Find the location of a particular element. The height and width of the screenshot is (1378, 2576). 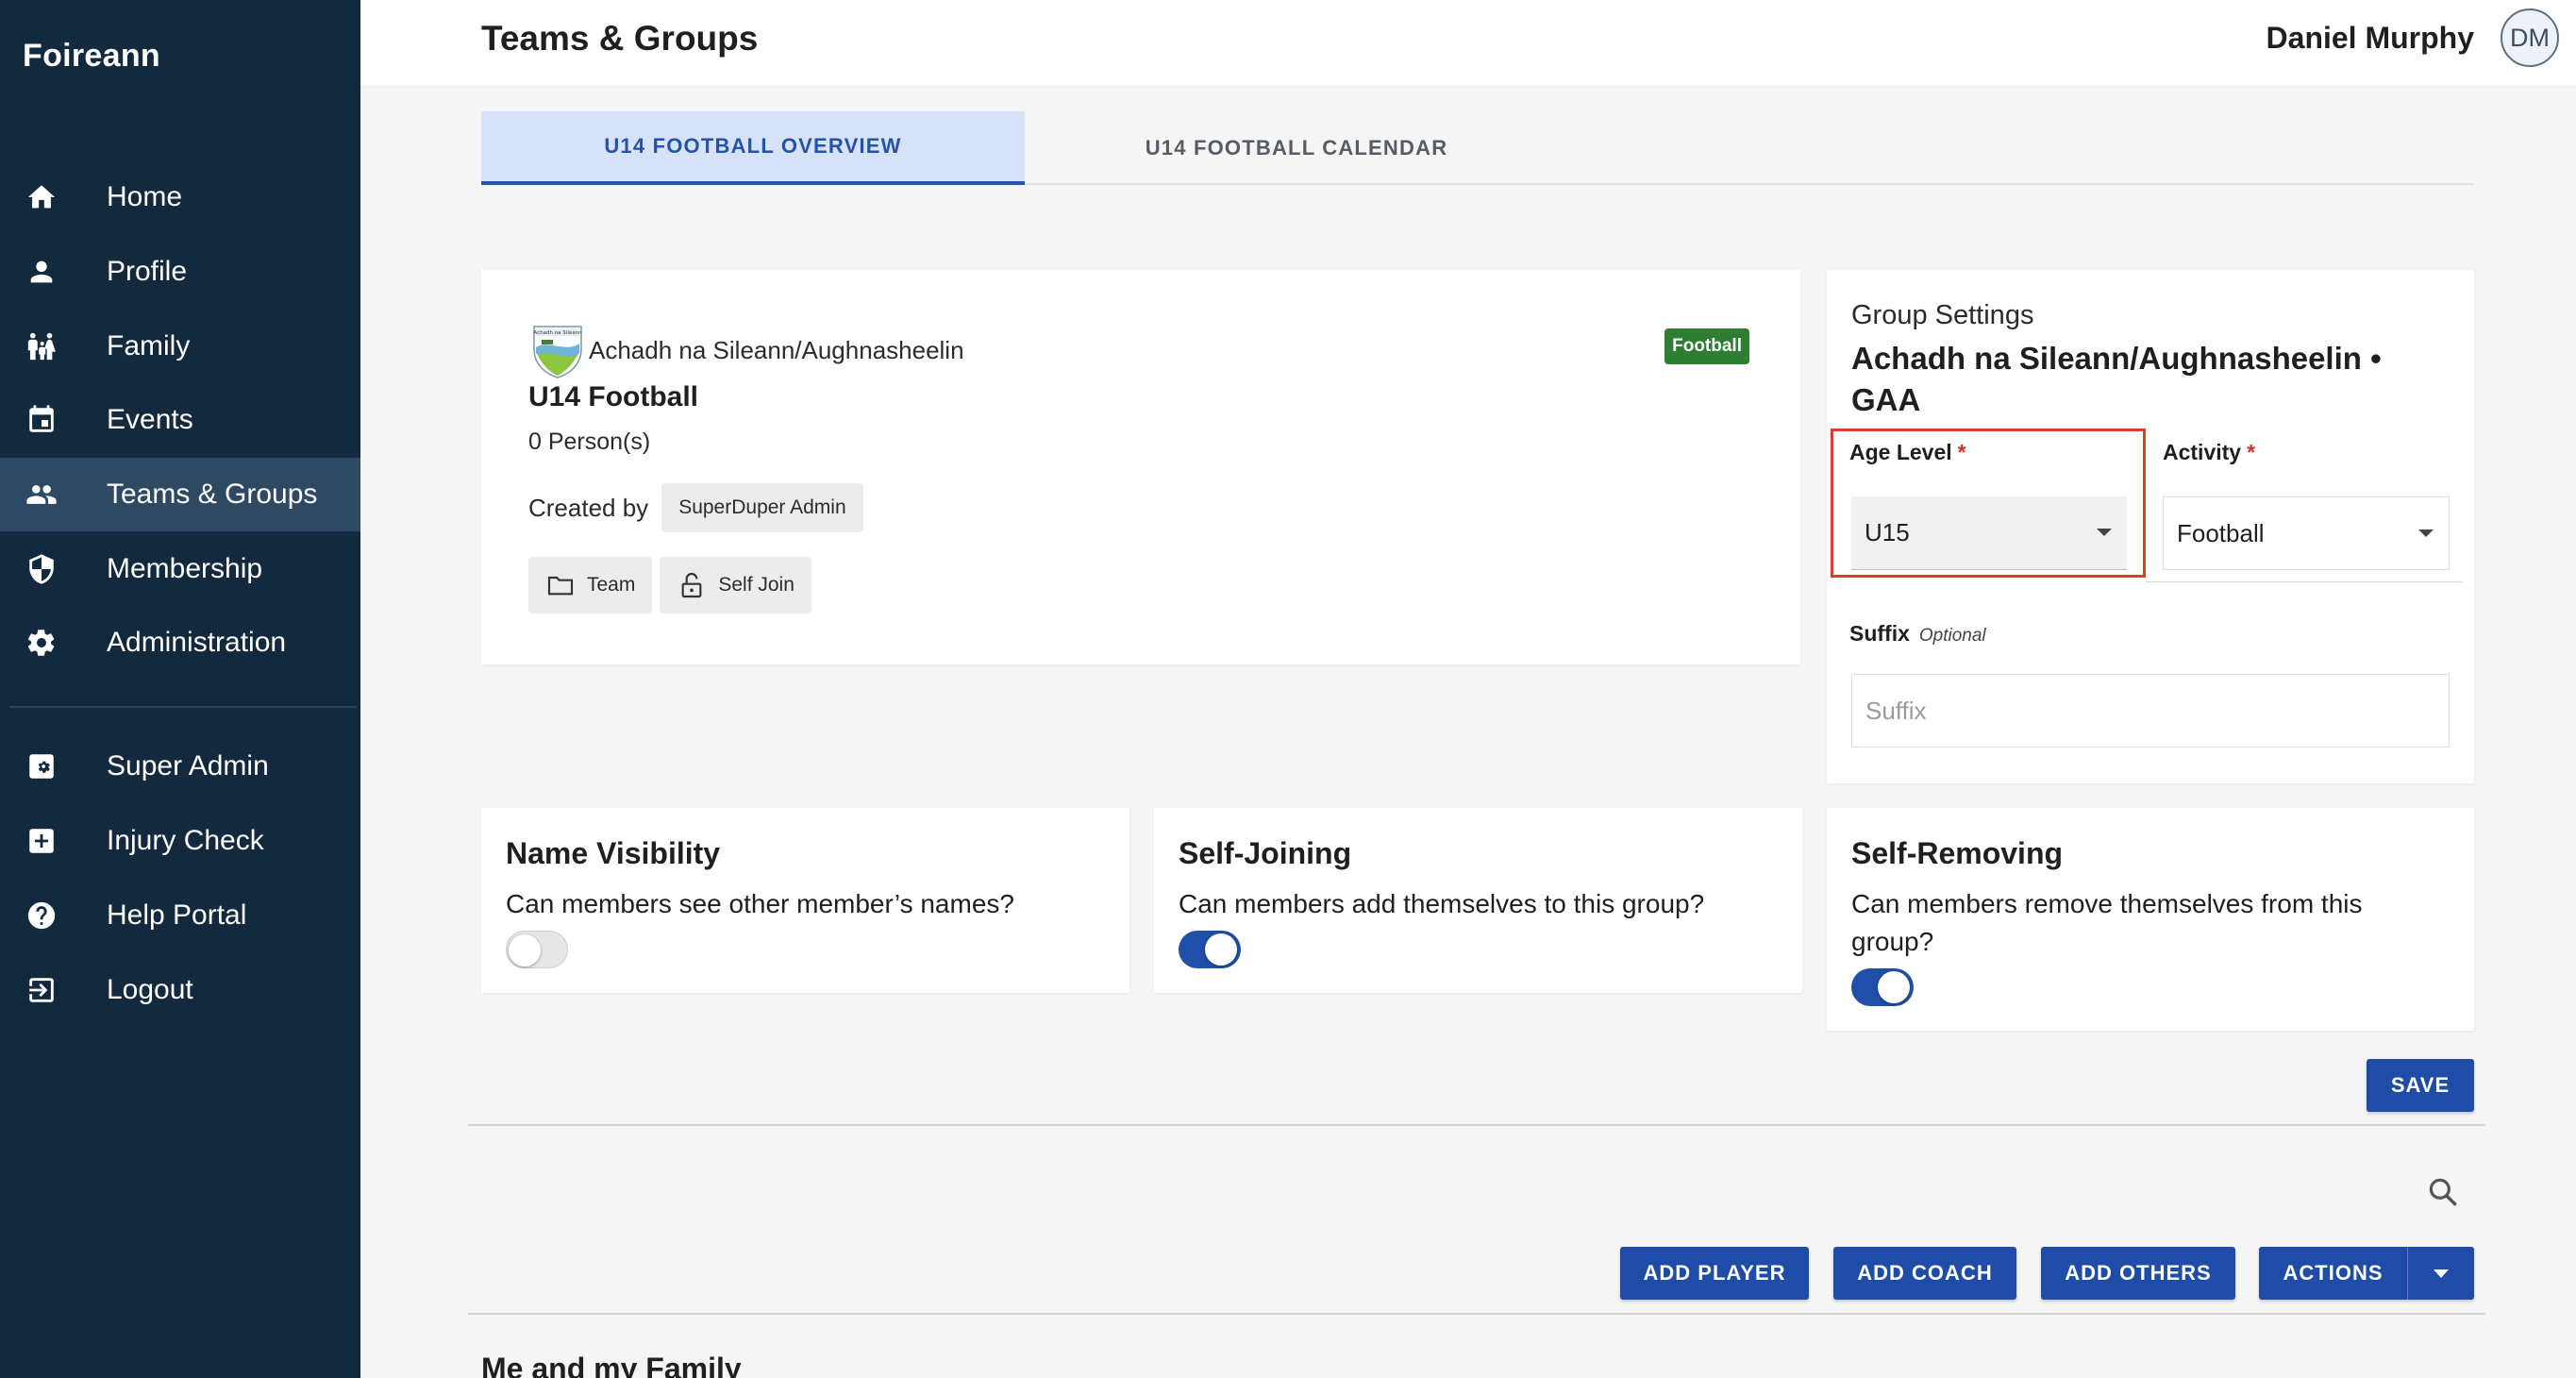

admin-settings-icon is located at coordinates (42, 766).